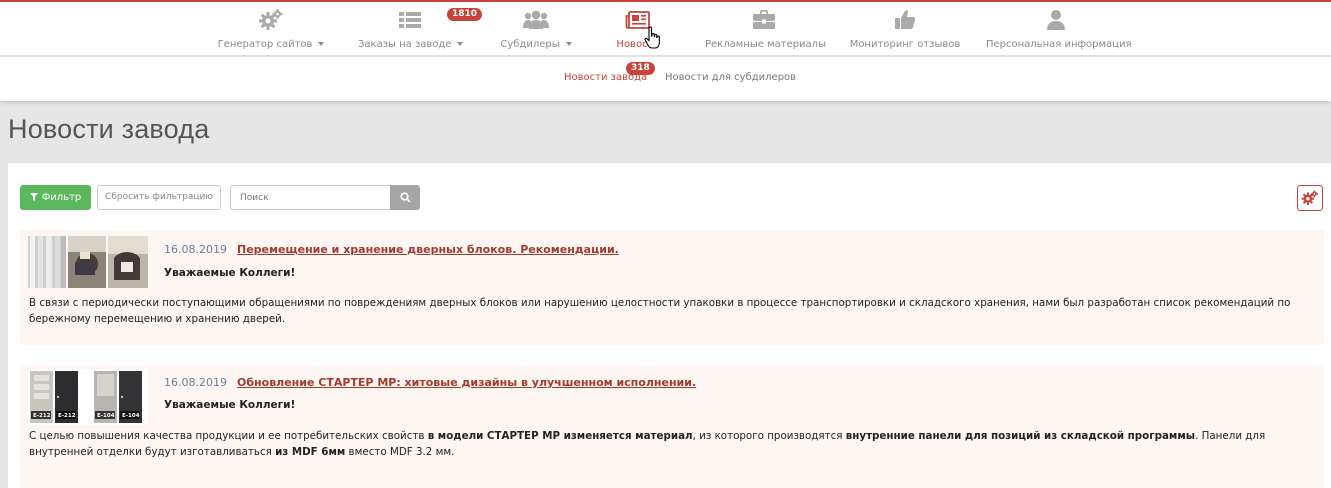 The height and width of the screenshot is (488, 1331). I want to click on tab-subdealer-news: Новости для субдилеров, so click(730, 77).